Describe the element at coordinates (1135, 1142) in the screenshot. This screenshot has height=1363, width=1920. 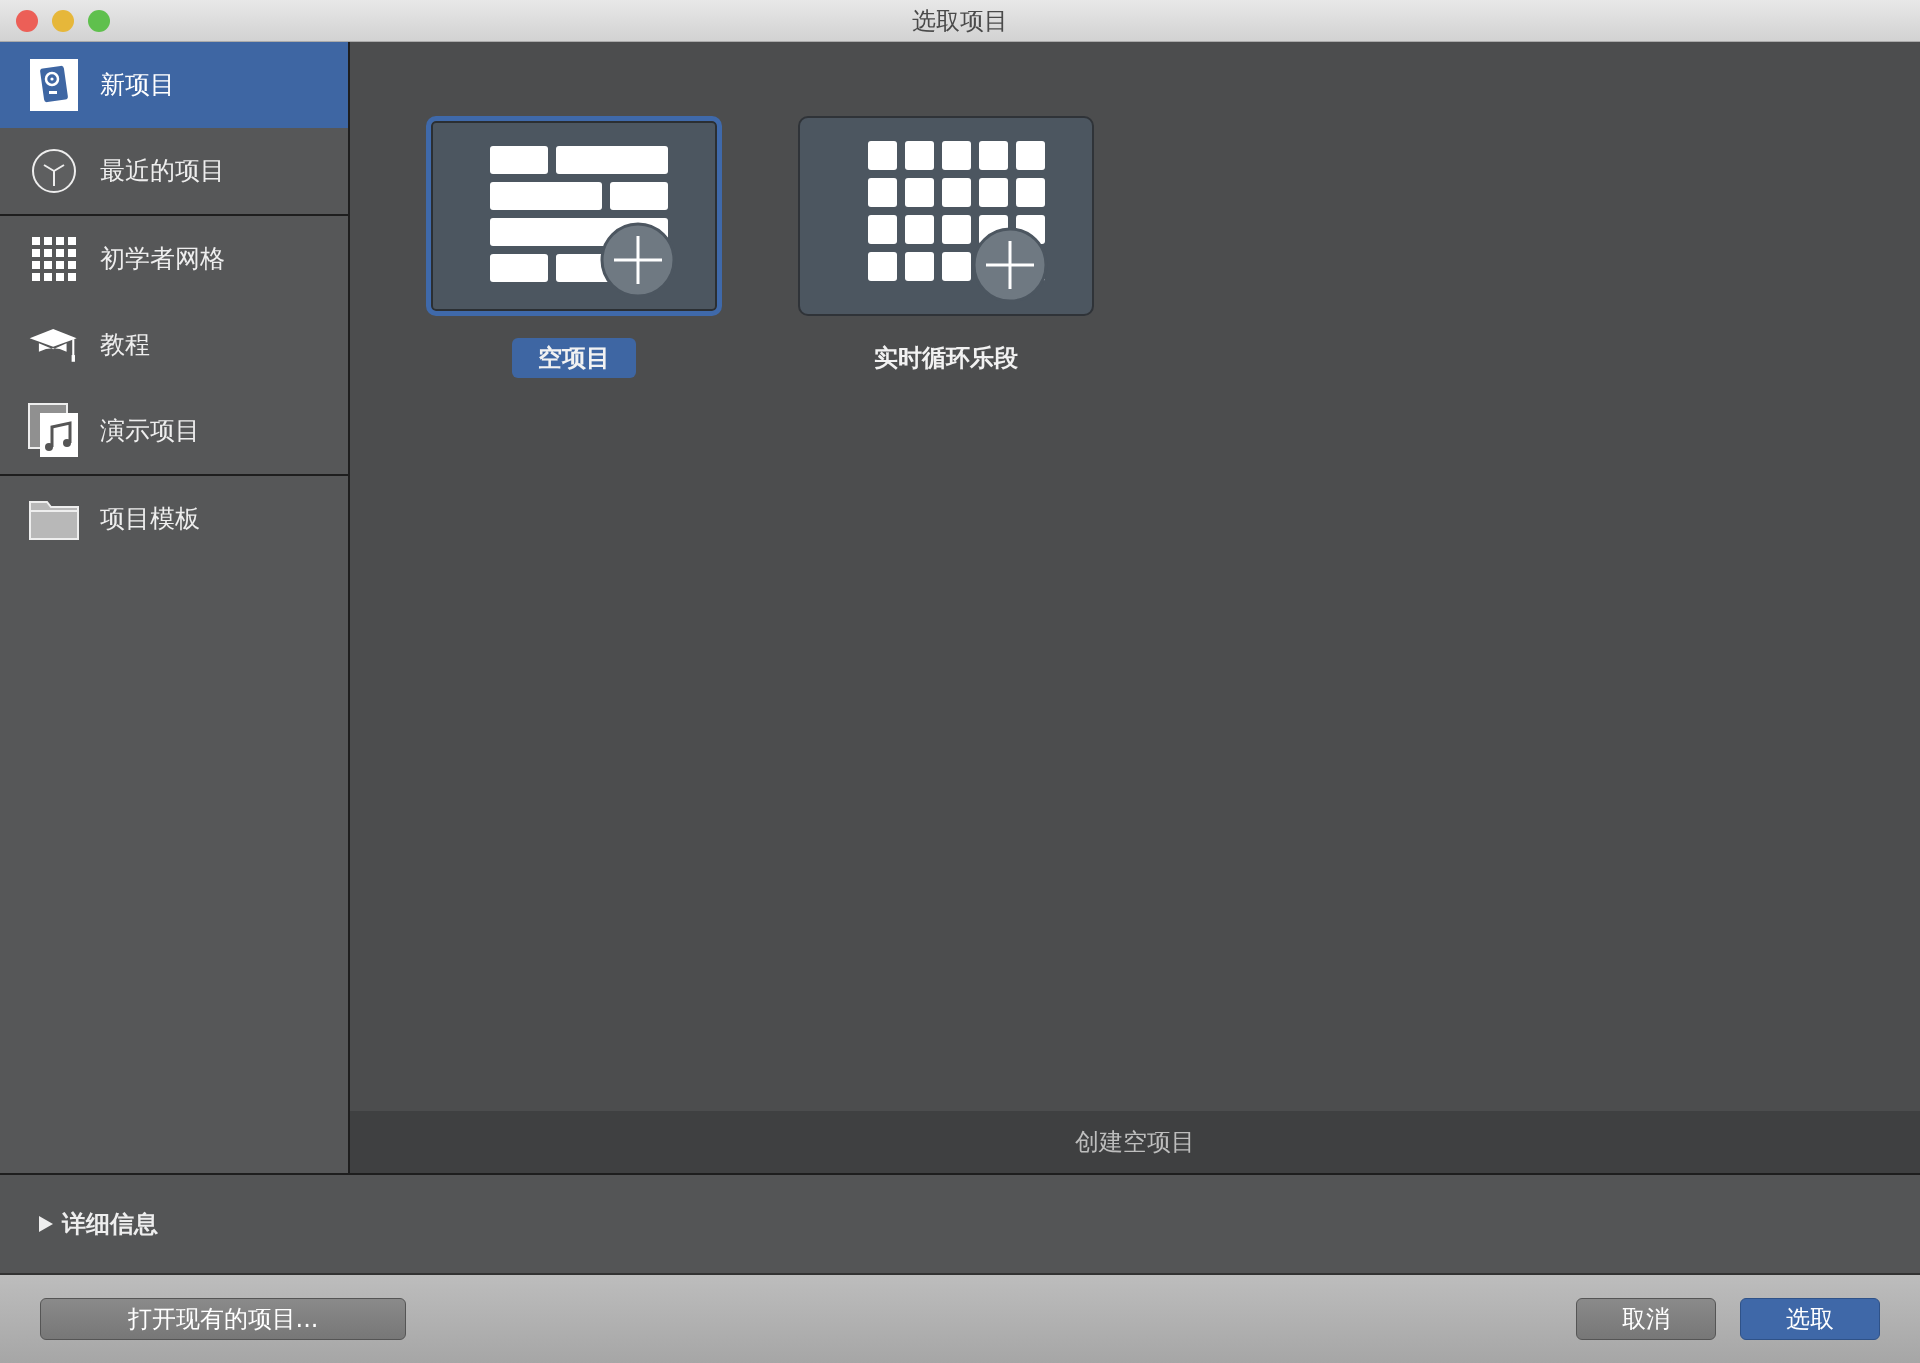
I see `template-description: 创建空项目` at that location.